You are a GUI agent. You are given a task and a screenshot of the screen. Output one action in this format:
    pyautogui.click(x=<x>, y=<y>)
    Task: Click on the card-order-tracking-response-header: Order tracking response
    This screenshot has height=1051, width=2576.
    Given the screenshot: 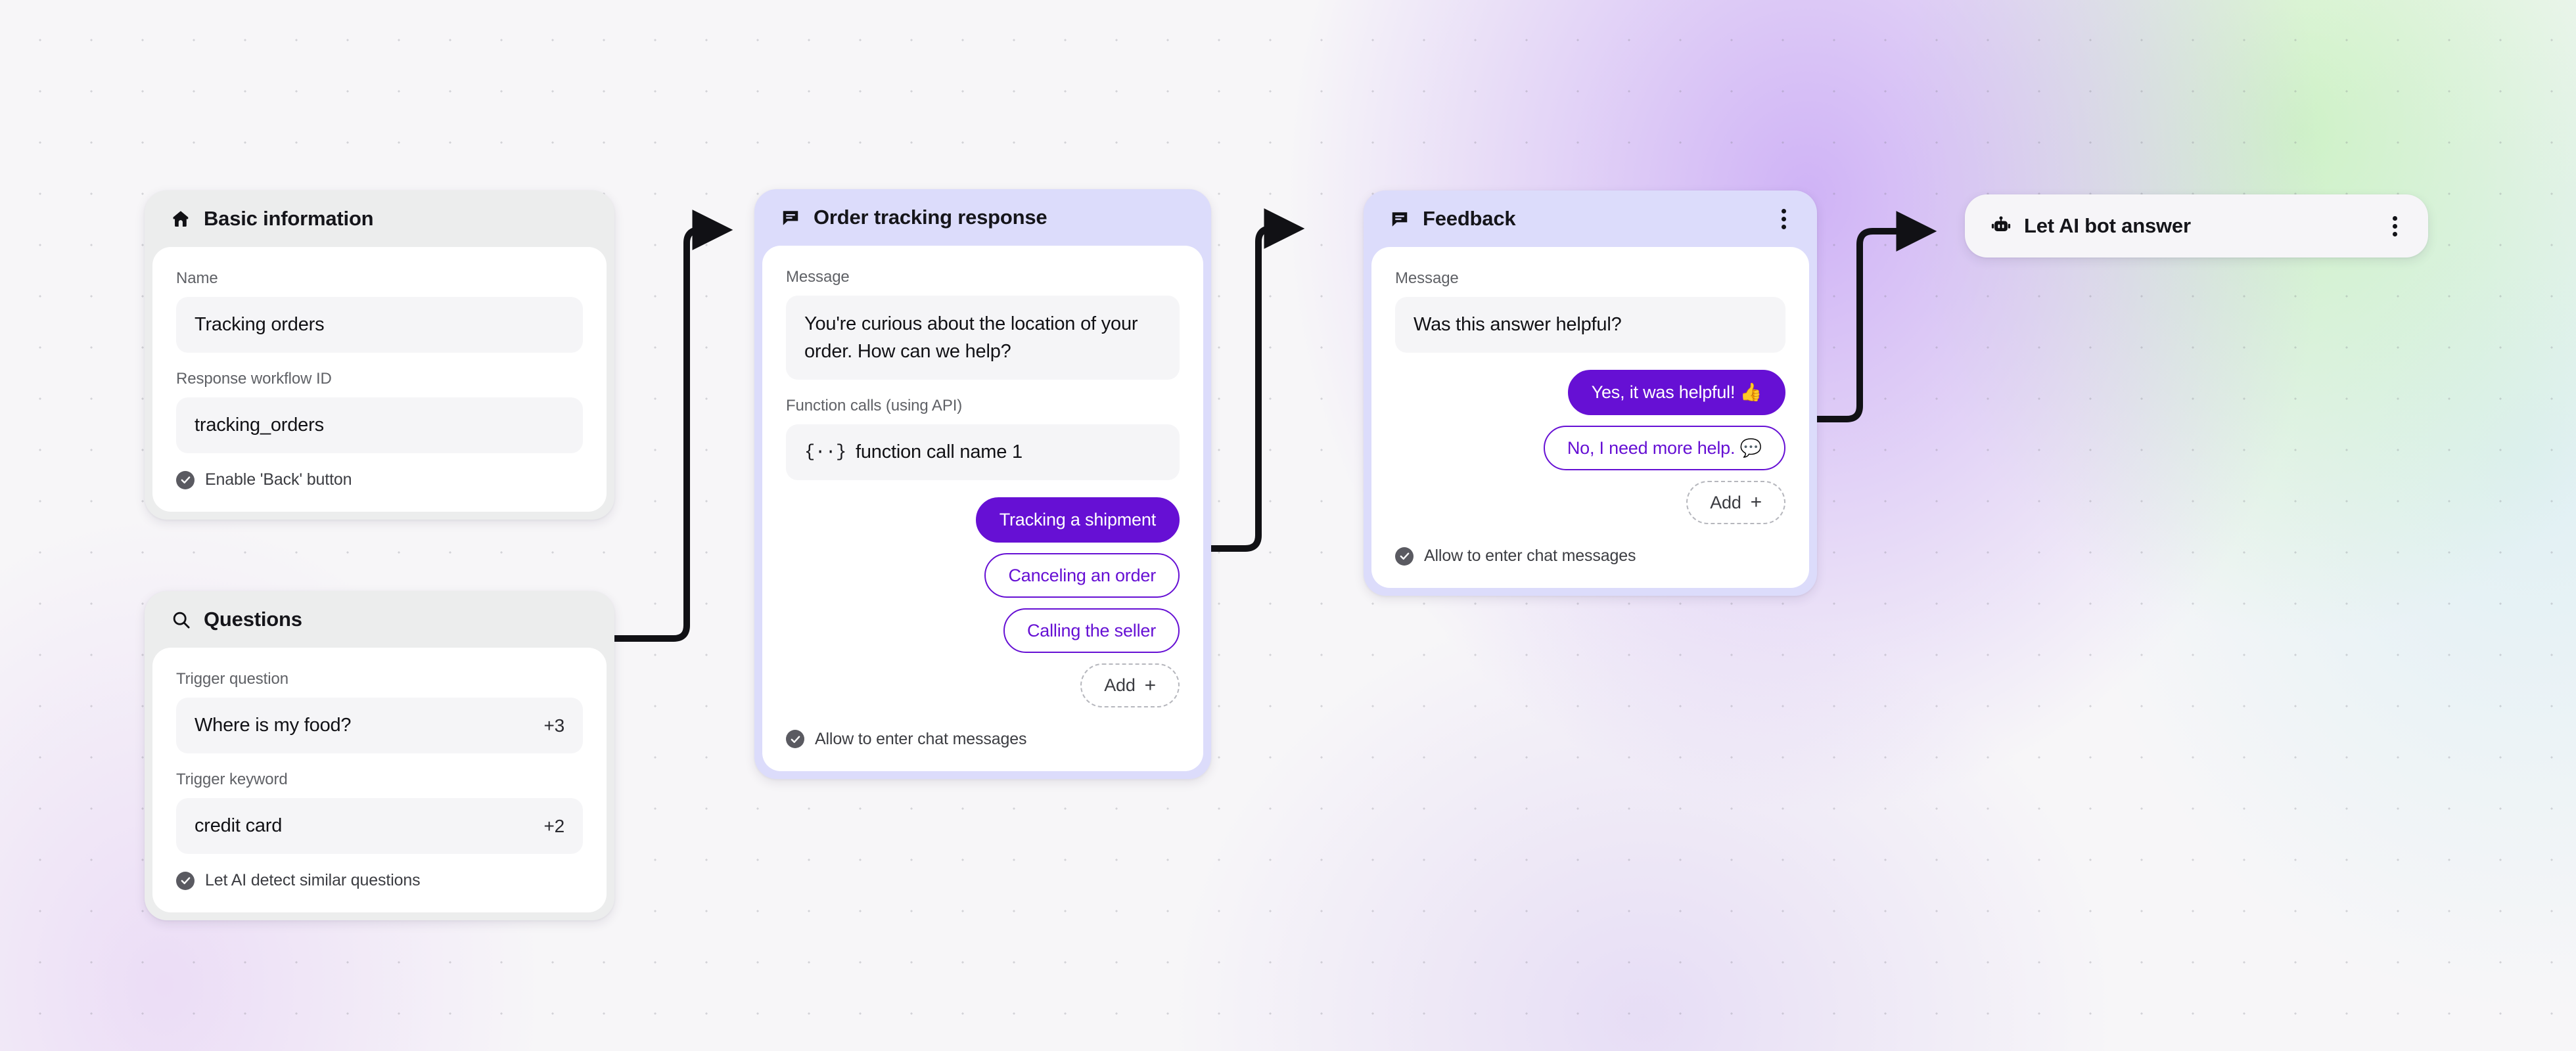 What is the action you would take?
    pyautogui.click(x=982, y=217)
    